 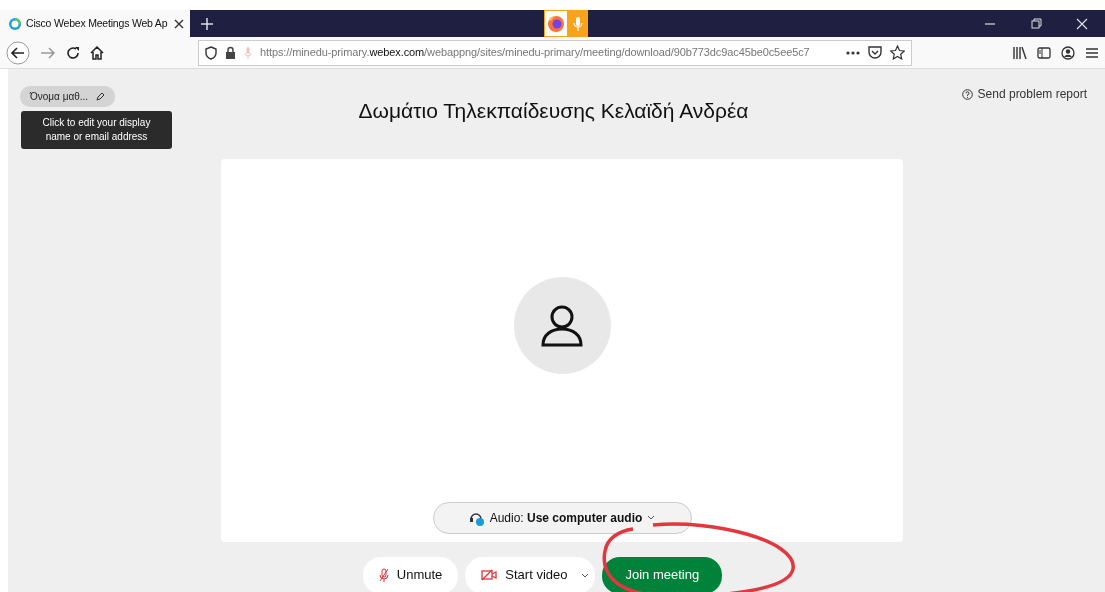 I want to click on pocket-icon, so click(x=875, y=52).